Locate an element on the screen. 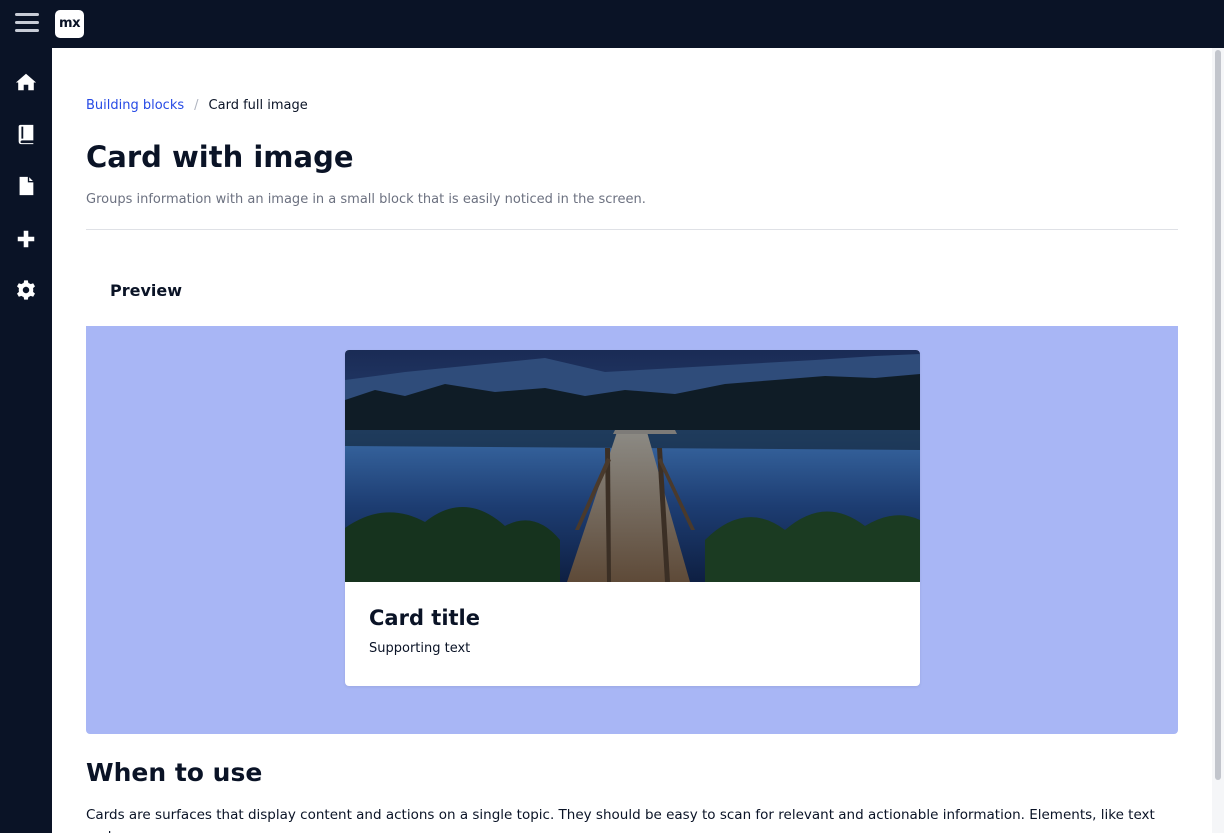 The height and width of the screenshot is (833, 1224). section-title: When to use is located at coordinates (174, 772).